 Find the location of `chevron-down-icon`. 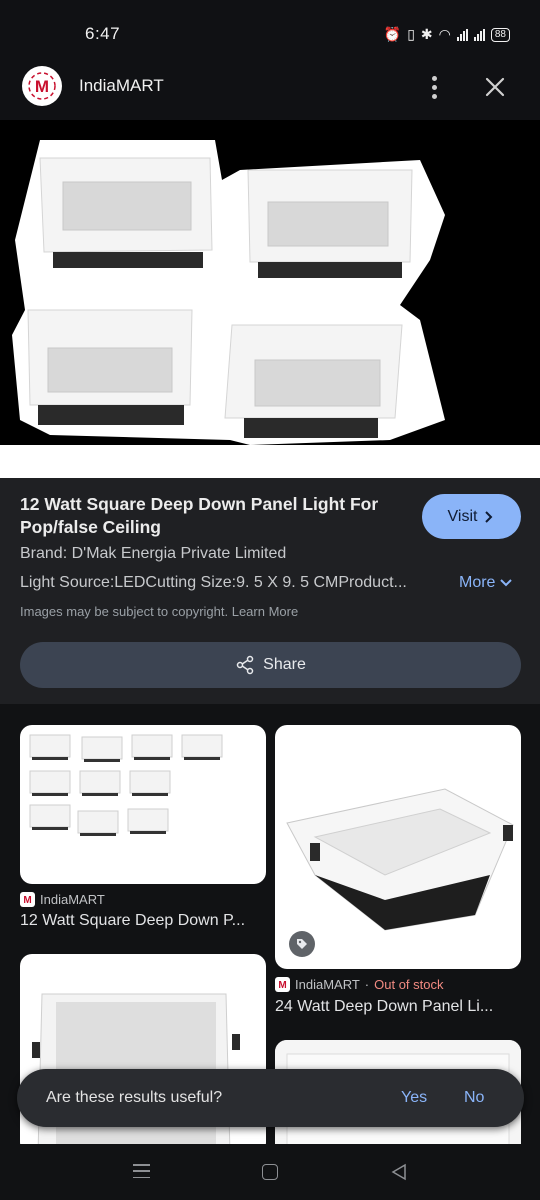

chevron-down-icon is located at coordinates (506, 583).